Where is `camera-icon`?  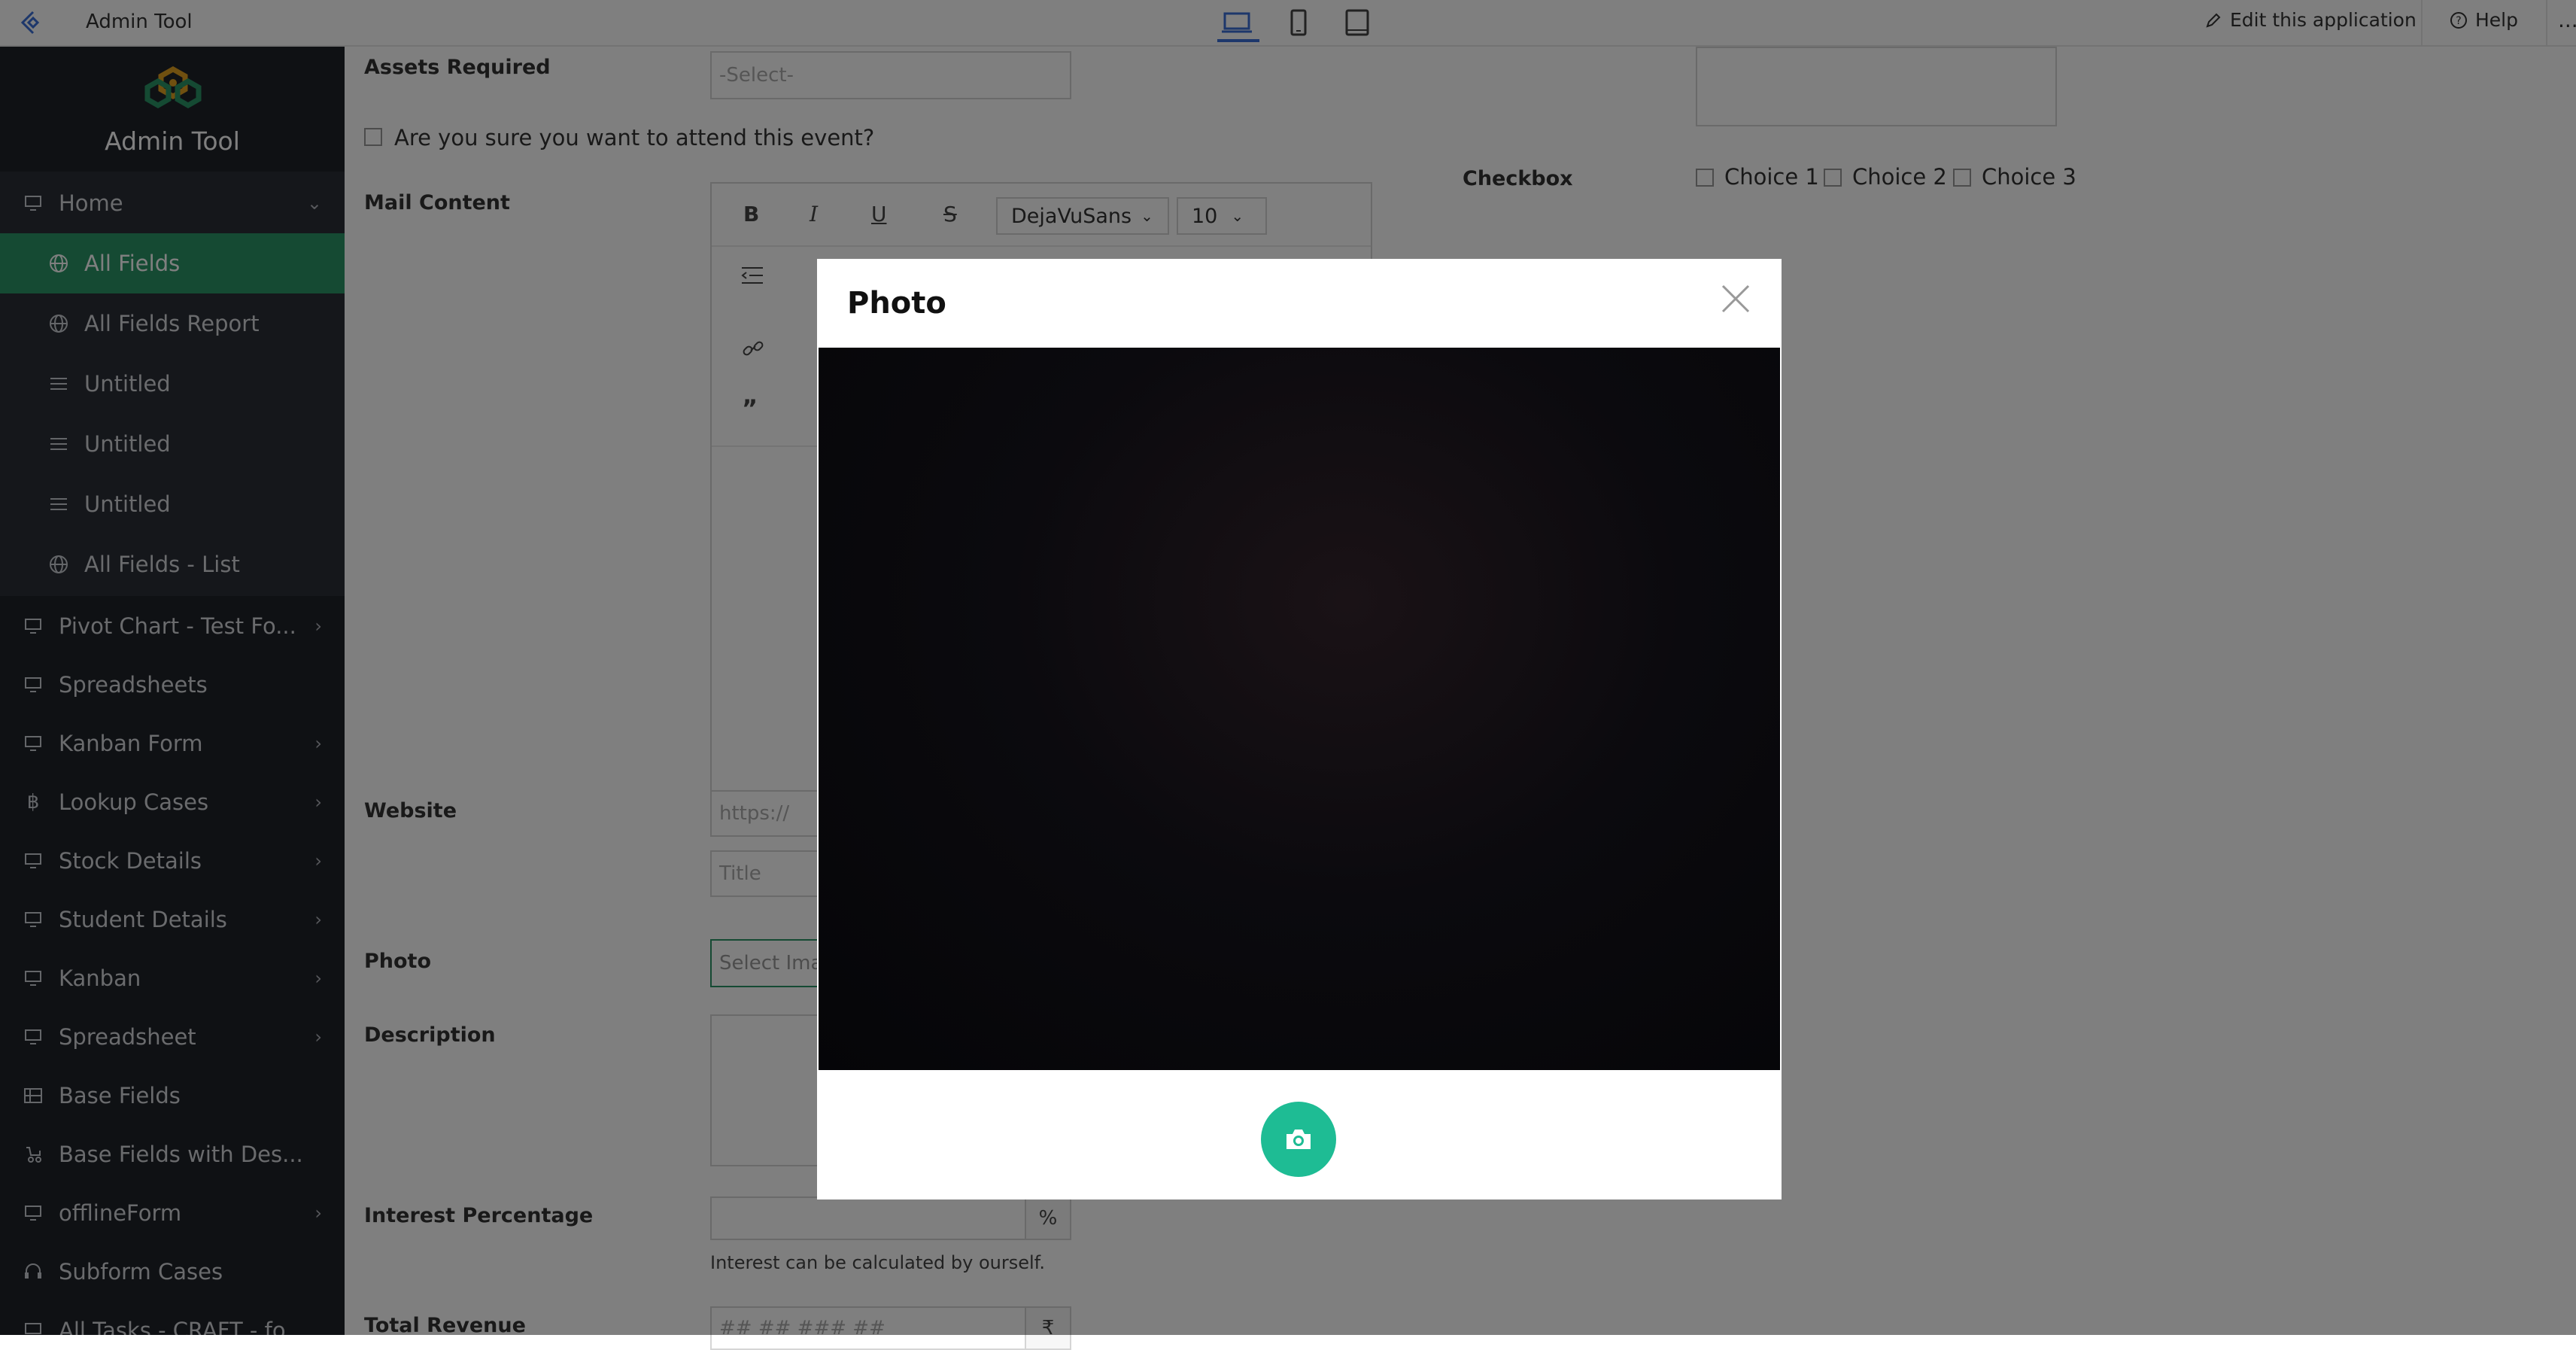 camera-icon is located at coordinates (1298, 1139).